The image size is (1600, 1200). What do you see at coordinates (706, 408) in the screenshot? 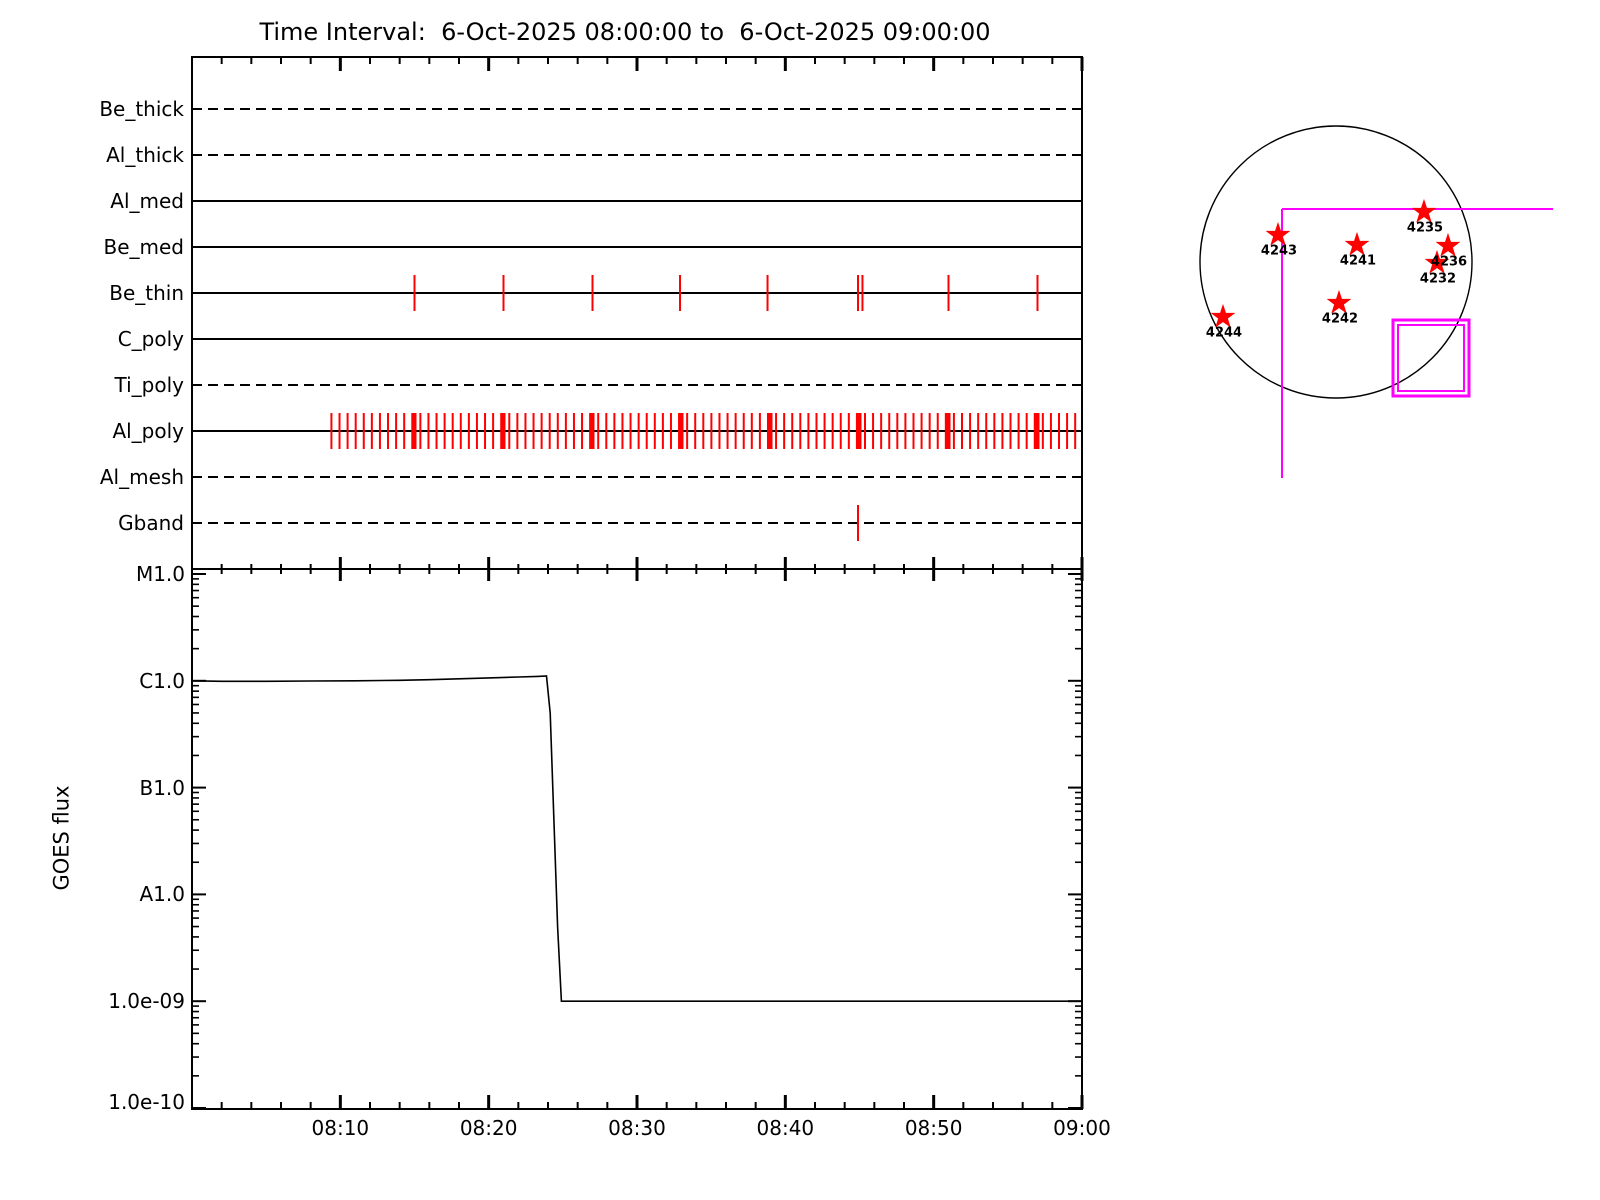
I see `exposure-ticks` at bounding box center [706, 408].